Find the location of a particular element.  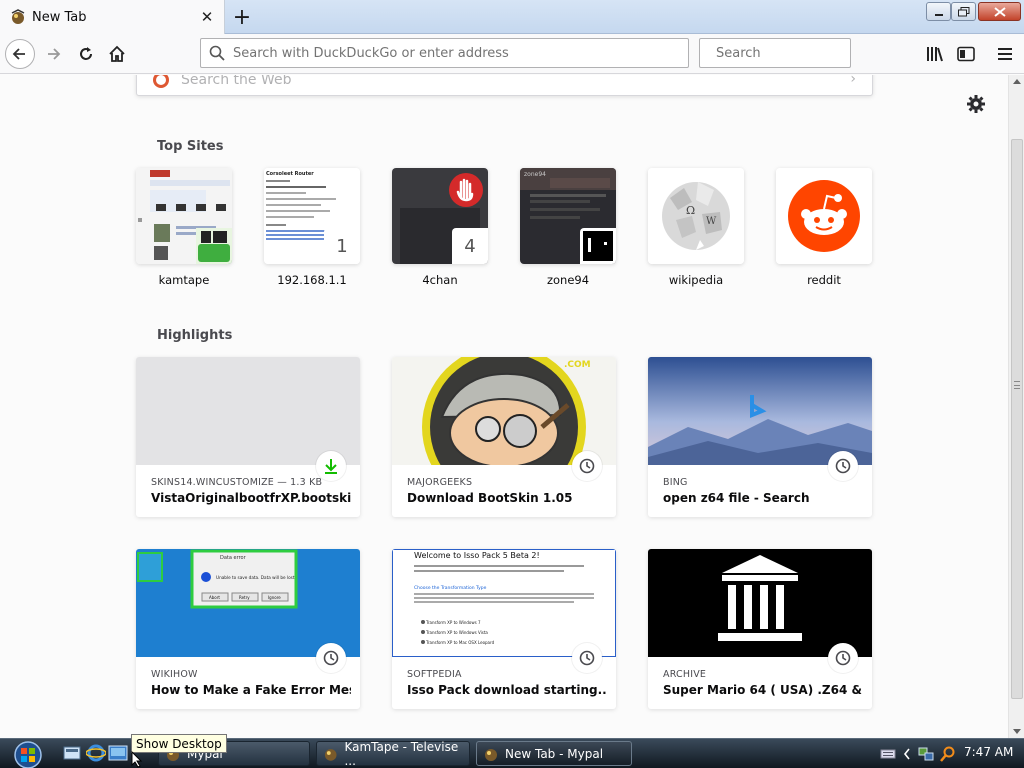

top-site-zone94: zone94 zone94 is located at coordinates (568, 227).